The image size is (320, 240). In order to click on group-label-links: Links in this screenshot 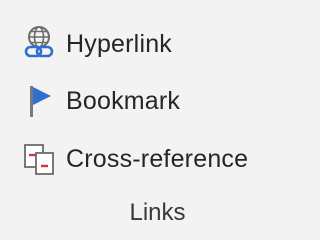, I will do `click(157, 212)`.